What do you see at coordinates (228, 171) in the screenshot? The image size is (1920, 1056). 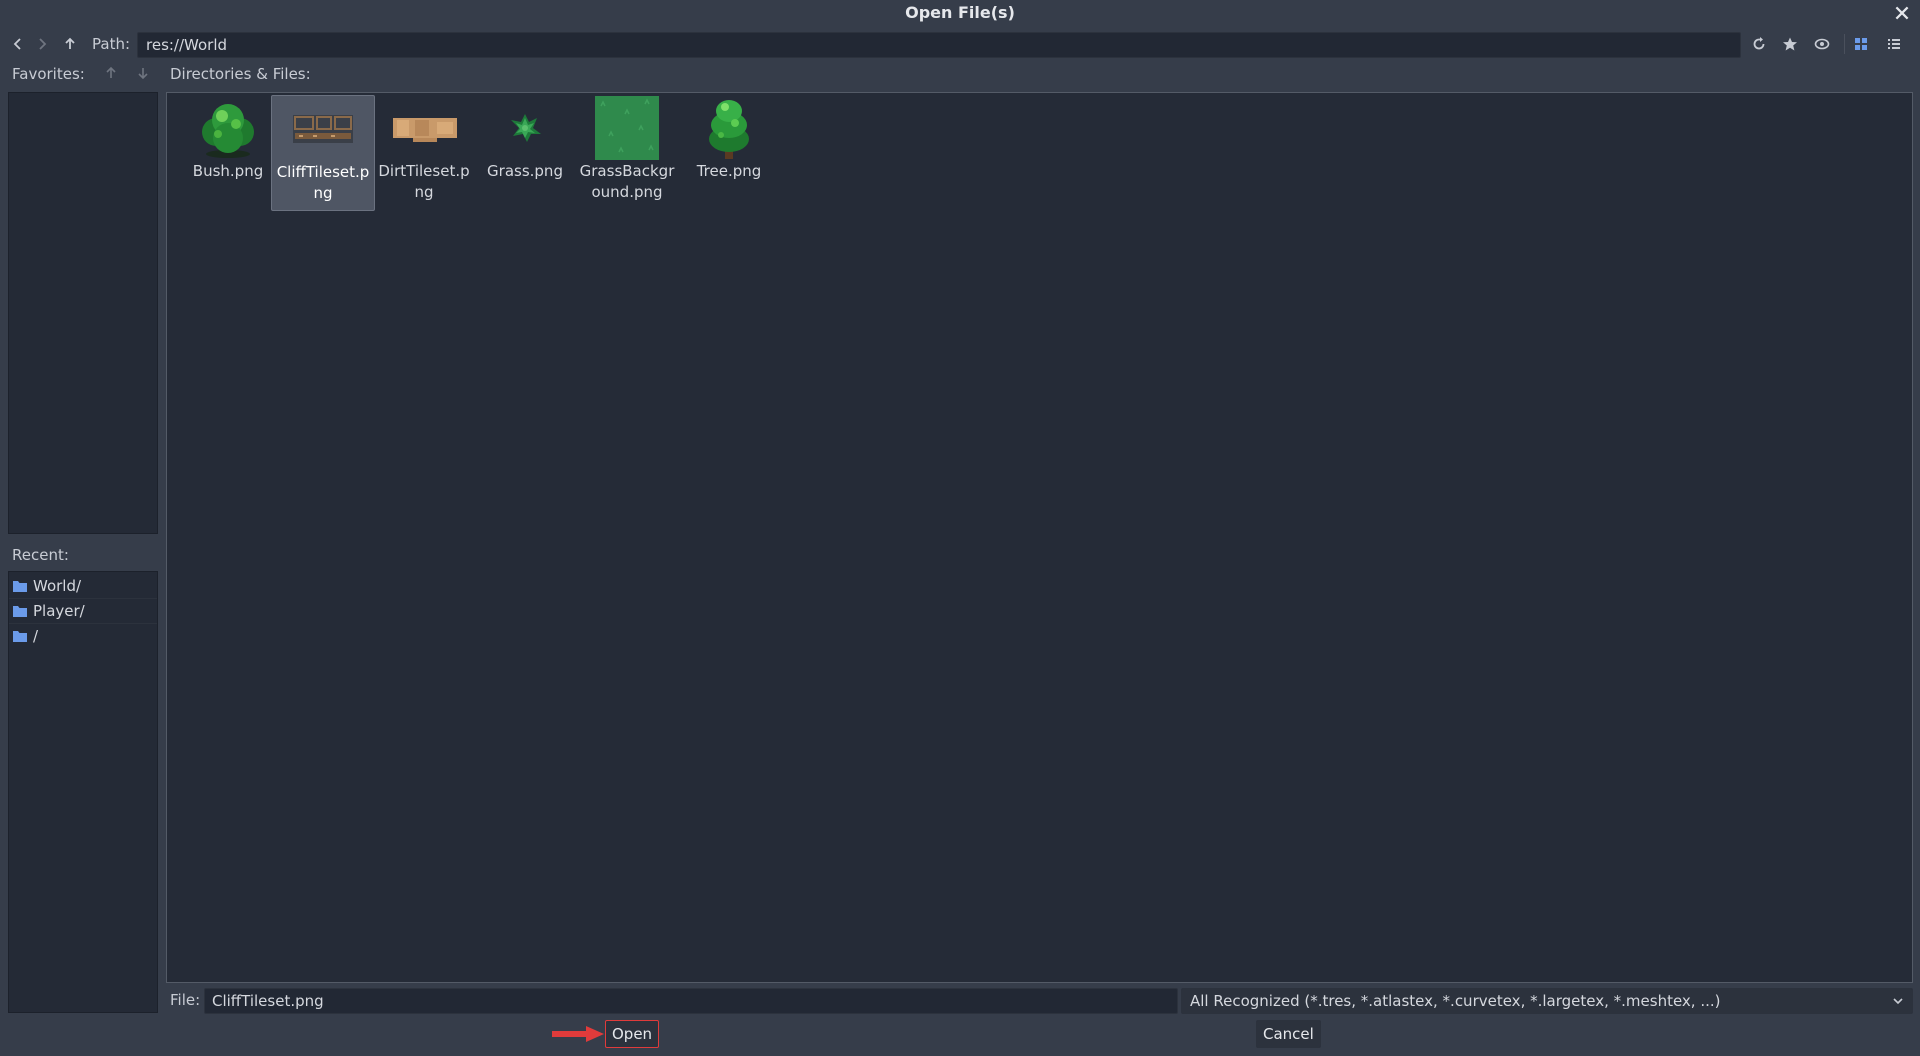 I see `file-name: Bush.png` at bounding box center [228, 171].